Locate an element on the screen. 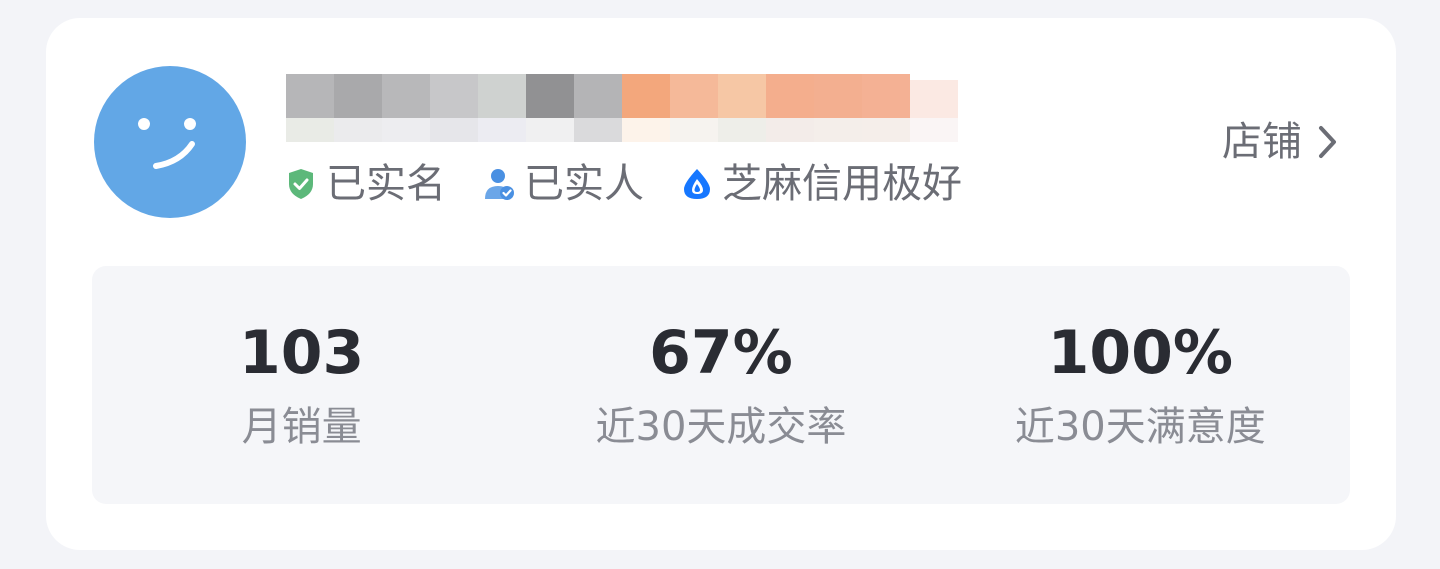 The height and width of the screenshot is (569, 1440). seller-name-redacted is located at coordinates (612, 110).